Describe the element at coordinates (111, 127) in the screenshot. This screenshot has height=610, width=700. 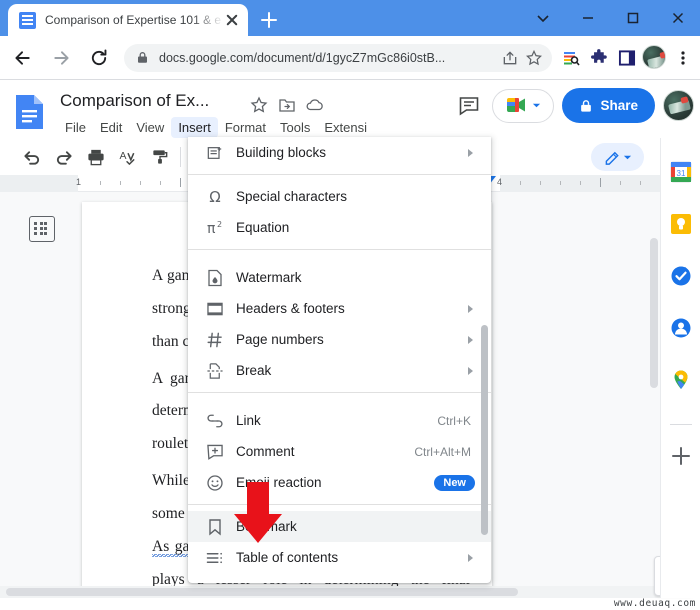
I see `menu-edit: Edit` at that location.